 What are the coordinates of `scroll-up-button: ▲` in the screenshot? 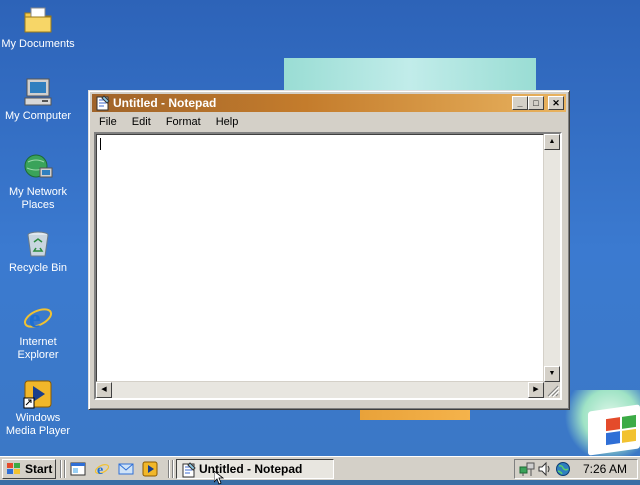 It's located at (552, 142).